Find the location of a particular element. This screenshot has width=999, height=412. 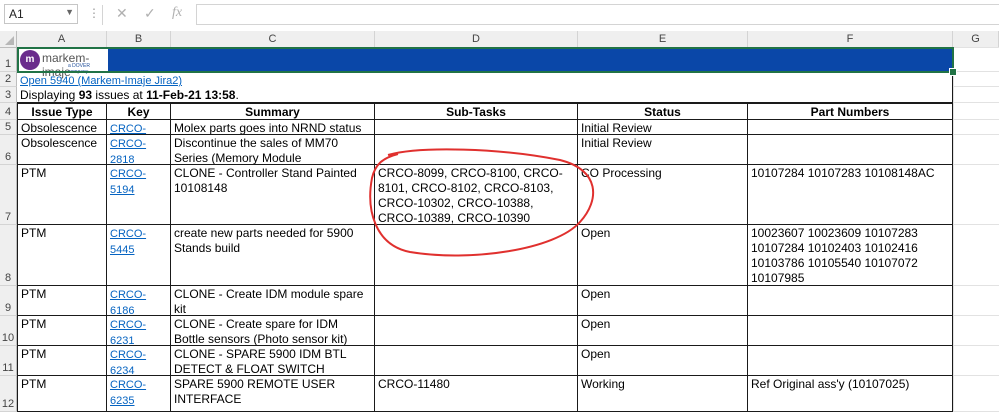

cancel-icon: ✕ is located at coordinates (122, 13).